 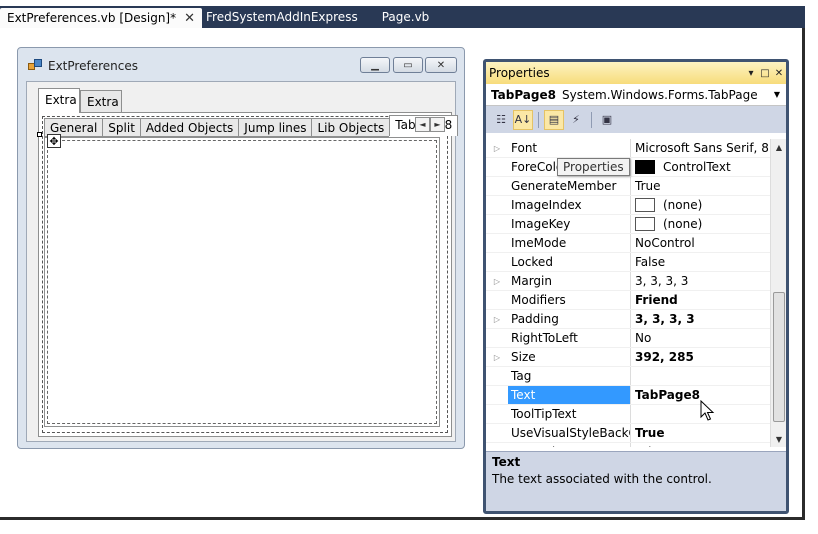 I want to click on chevron-down-icon: ▼, so click(x=777, y=94).